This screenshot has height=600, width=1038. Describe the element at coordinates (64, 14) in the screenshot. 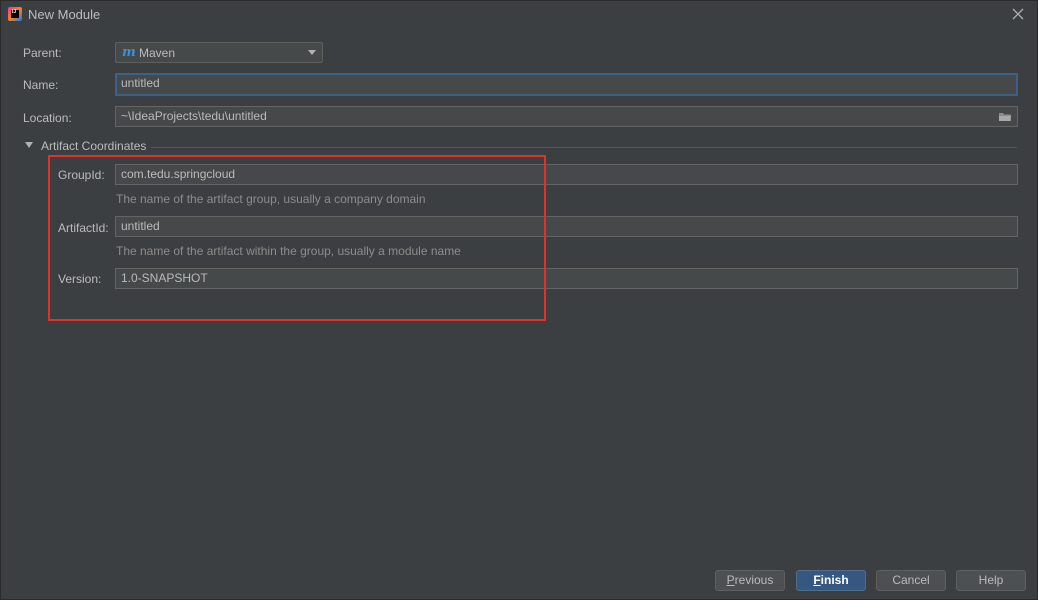

I see `window-title: New Module` at that location.